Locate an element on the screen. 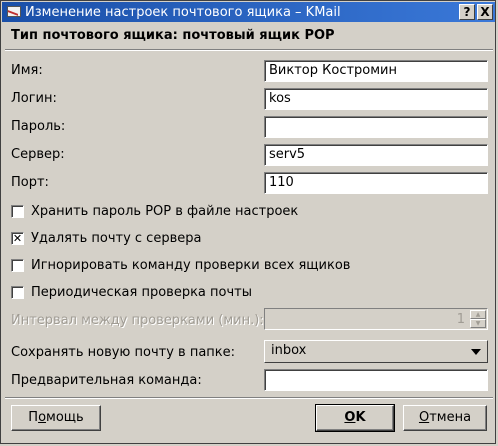 Image resolution: width=498 pixels, height=446 pixels. checkbox-box-checked: ✕ is located at coordinates (17, 238).